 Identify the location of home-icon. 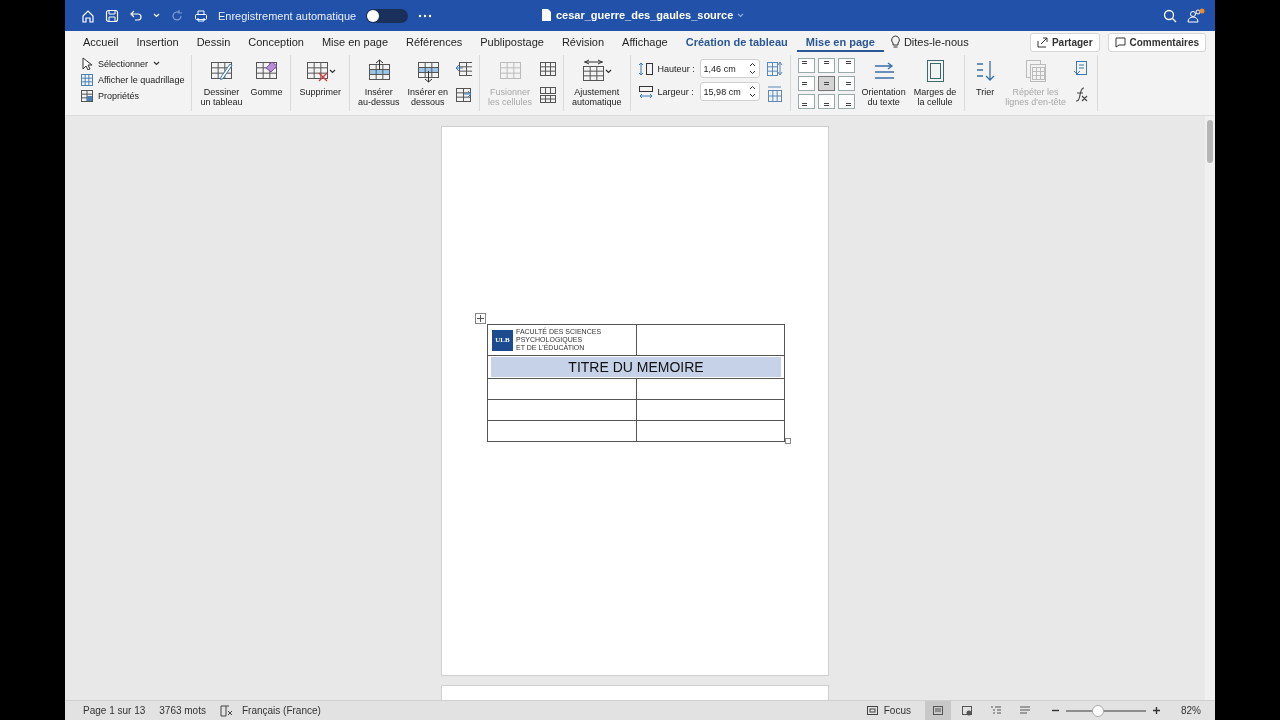
(88, 15).